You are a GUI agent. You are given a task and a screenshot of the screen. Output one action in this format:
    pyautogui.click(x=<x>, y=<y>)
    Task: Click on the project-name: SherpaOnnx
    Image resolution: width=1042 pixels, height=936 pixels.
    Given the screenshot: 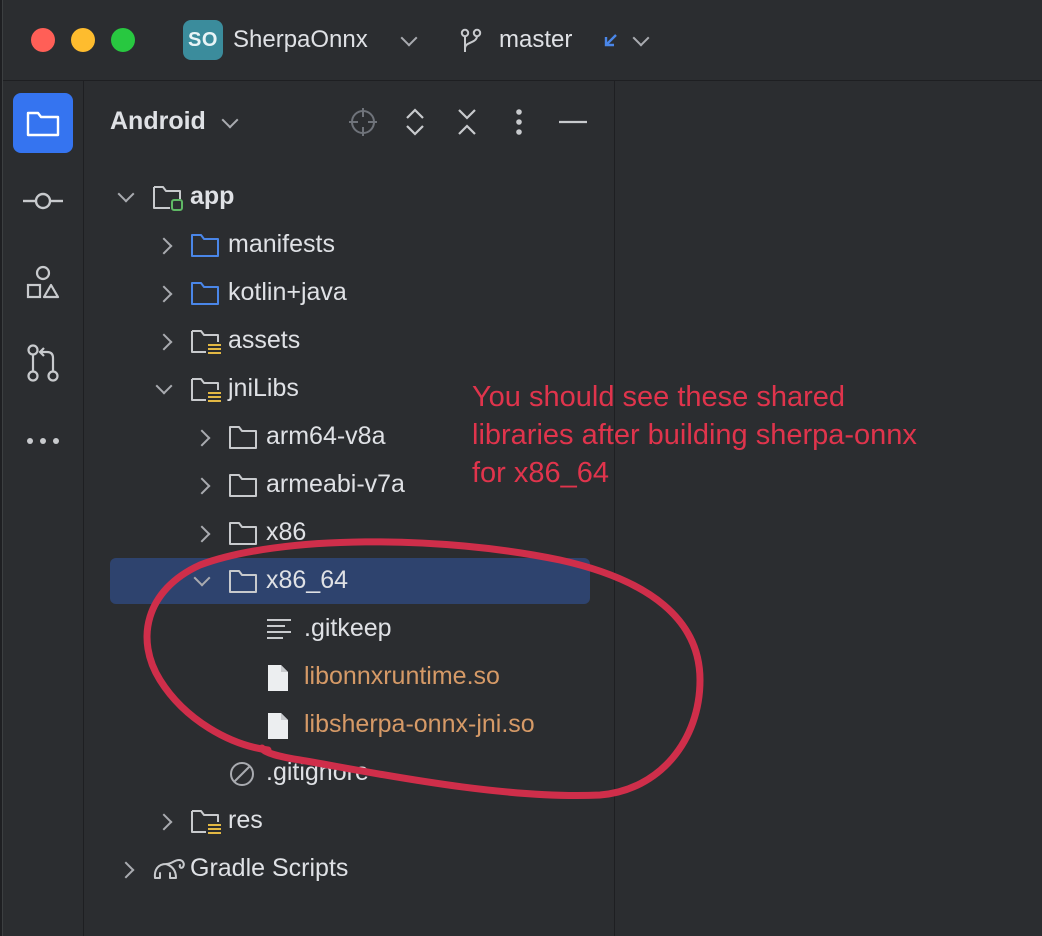 What is the action you would take?
    pyautogui.click(x=300, y=40)
    